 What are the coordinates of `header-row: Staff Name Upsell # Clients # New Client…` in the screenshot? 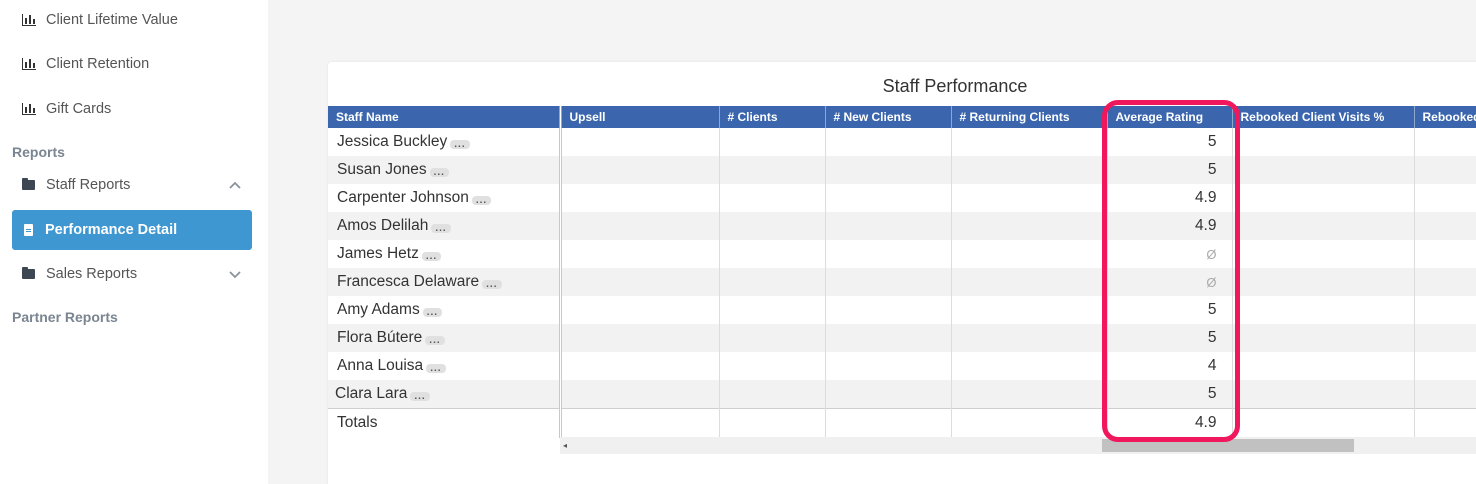 It's located at (902, 117).